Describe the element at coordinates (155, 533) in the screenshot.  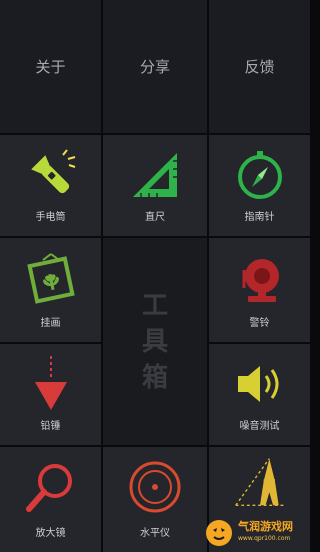
I see `level-label: 水平仪` at that location.